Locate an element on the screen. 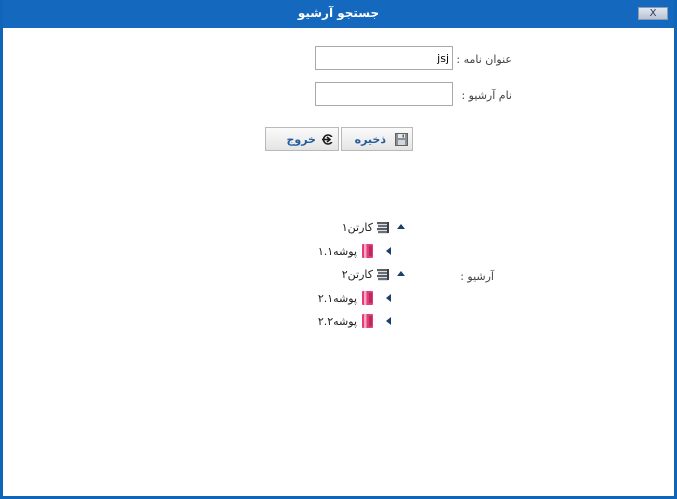  save-button: ذخیره is located at coordinates (377, 139).